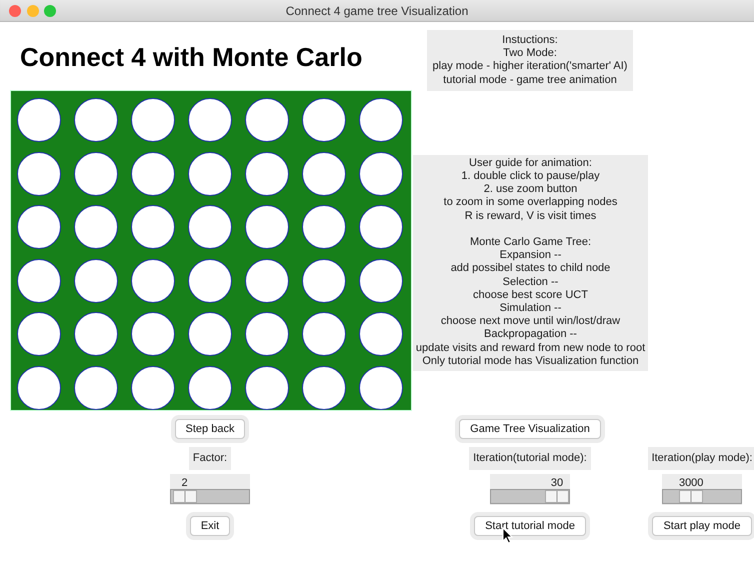  Describe the element at coordinates (210, 458) in the screenshot. I see `slider-label: Factor:` at that location.